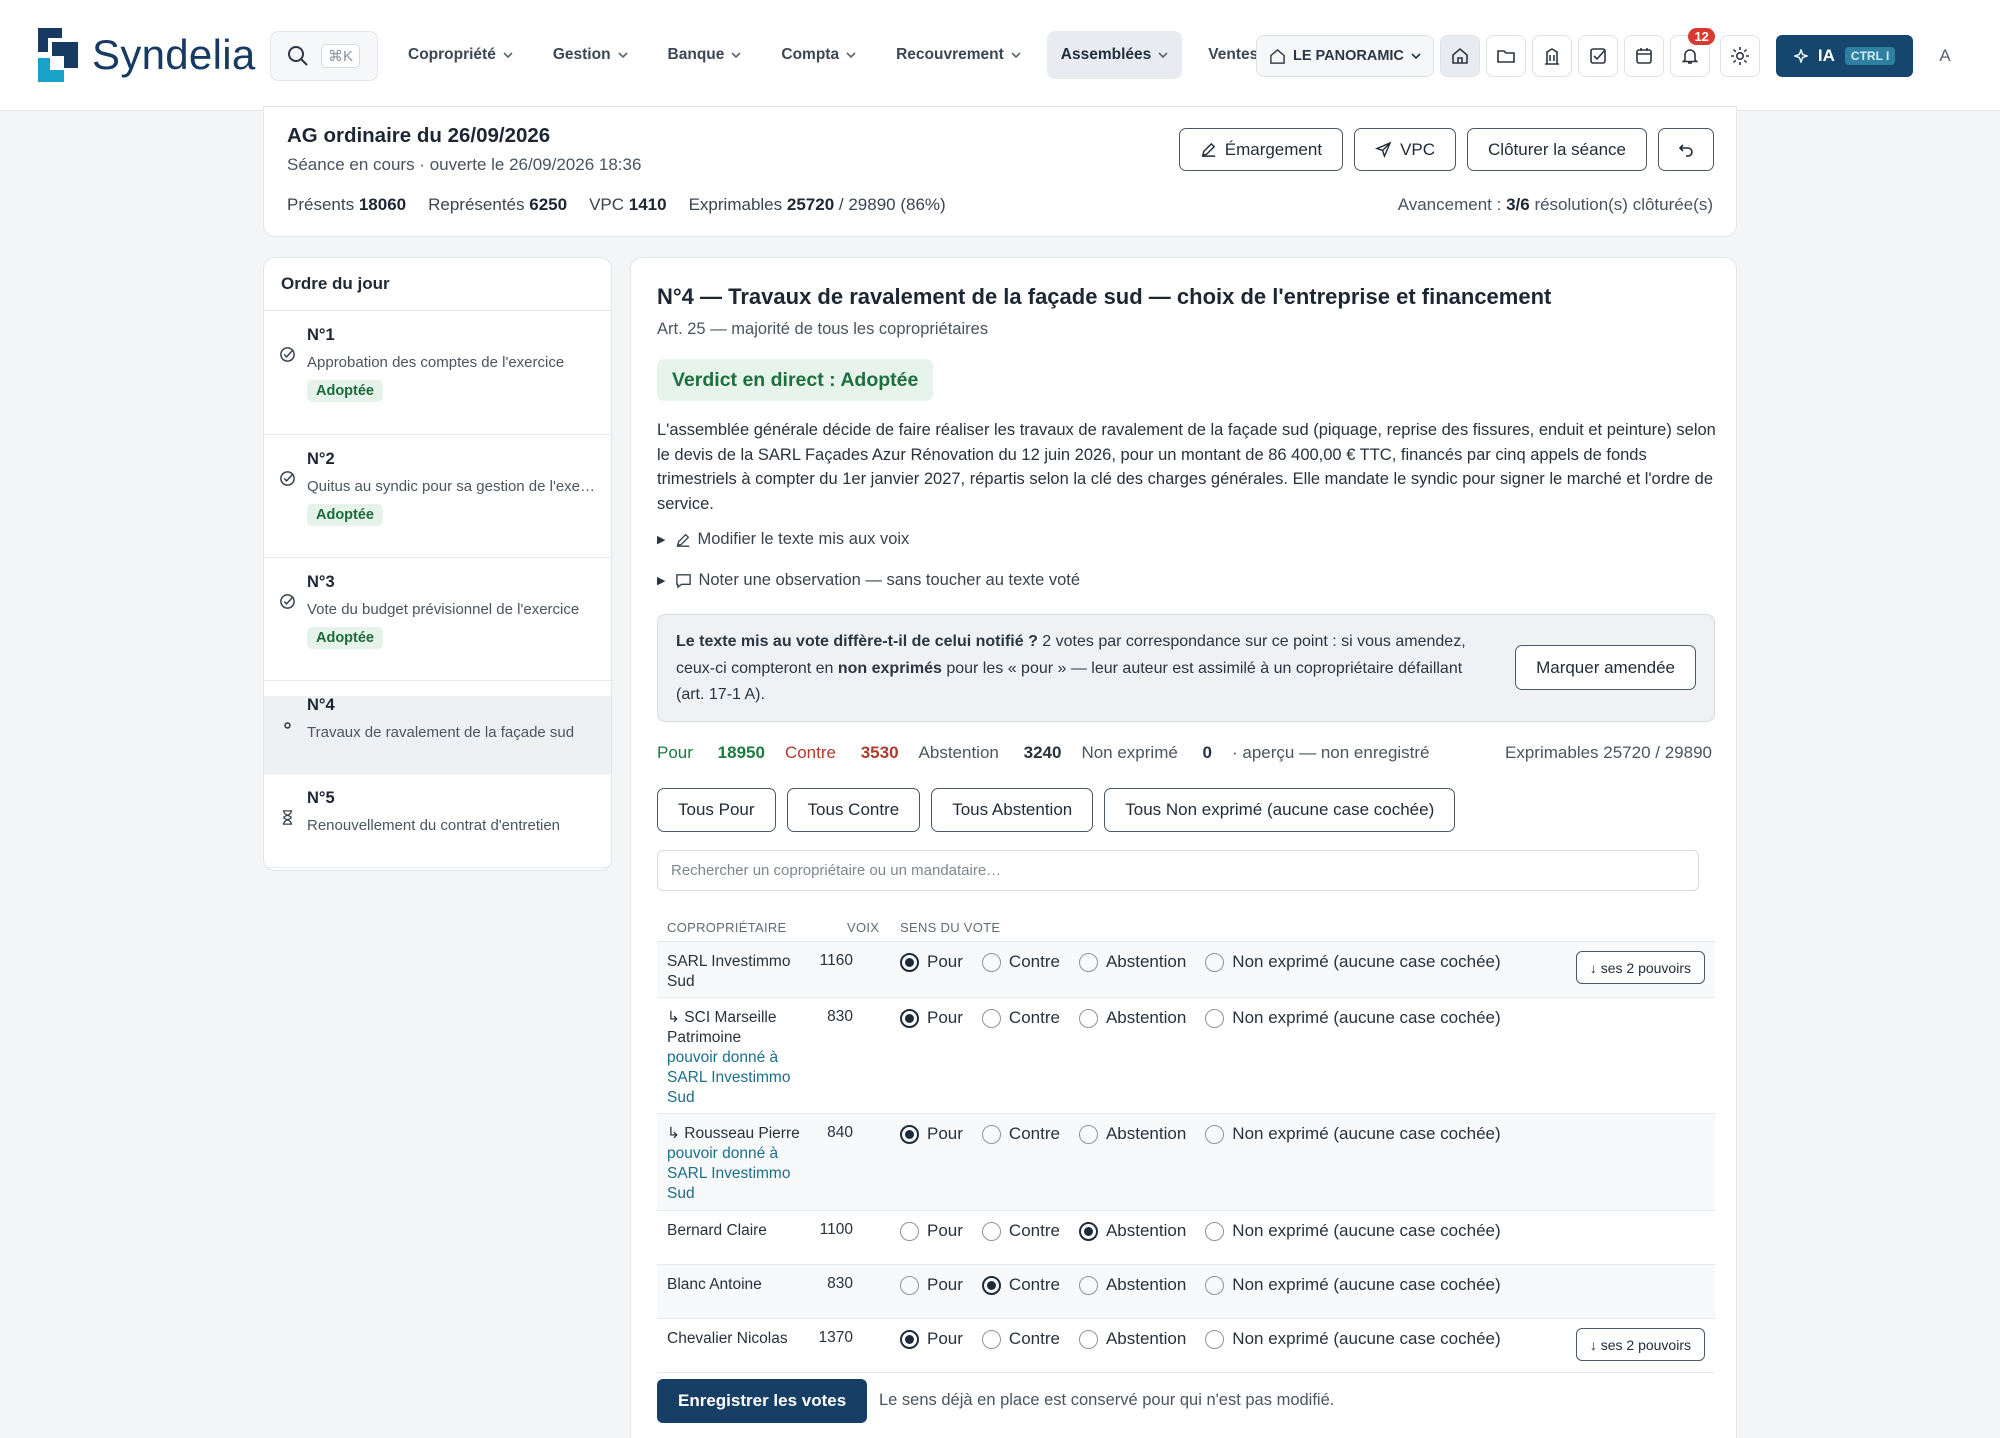  I want to click on agenda-item-text: Approbation des comptes de l'exercice, so click(436, 362).